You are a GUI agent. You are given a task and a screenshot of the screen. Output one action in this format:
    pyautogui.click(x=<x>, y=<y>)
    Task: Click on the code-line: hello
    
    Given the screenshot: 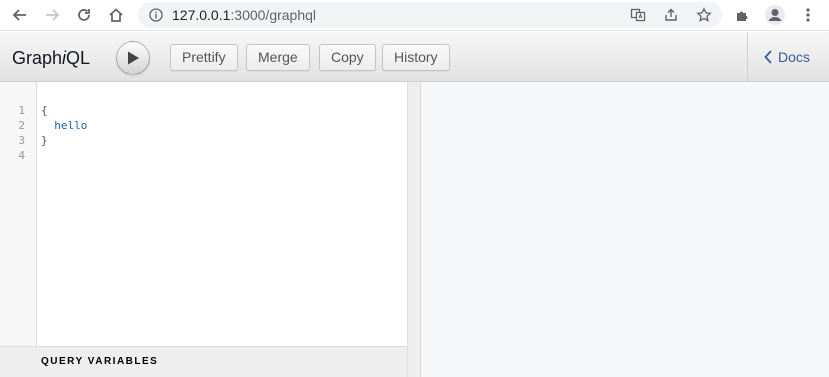 What is the action you would take?
    pyautogui.click(x=64, y=125)
    